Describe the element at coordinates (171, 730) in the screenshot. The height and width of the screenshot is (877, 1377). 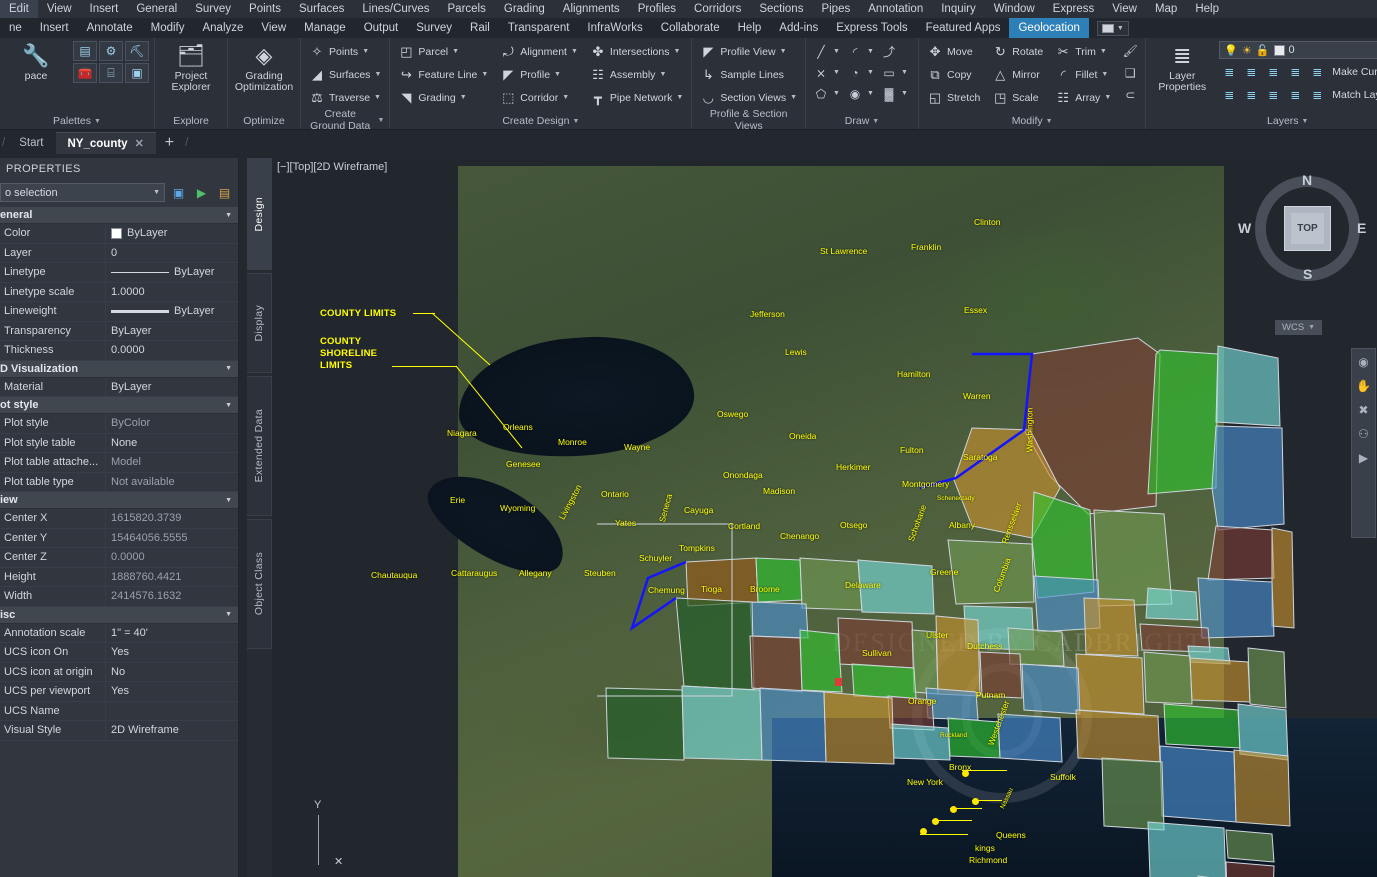
I see `property-value: 2D Wireframe` at that location.